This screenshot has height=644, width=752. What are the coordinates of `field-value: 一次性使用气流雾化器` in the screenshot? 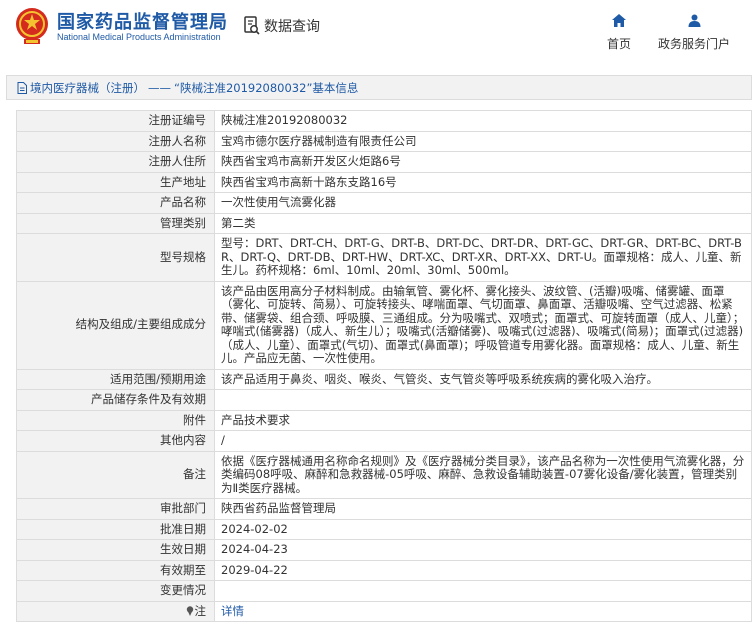 It's located at (483, 203).